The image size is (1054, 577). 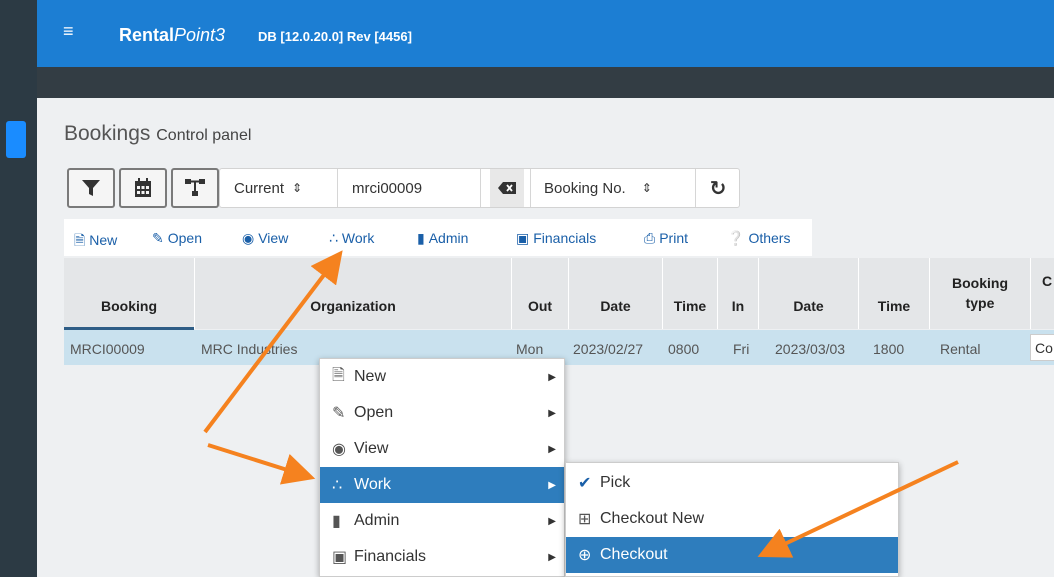 What do you see at coordinates (545, 33) in the screenshot?
I see `top-navbar: ≡ RentalPoint3 DB [12.0.20.0] Rev [4456]` at bounding box center [545, 33].